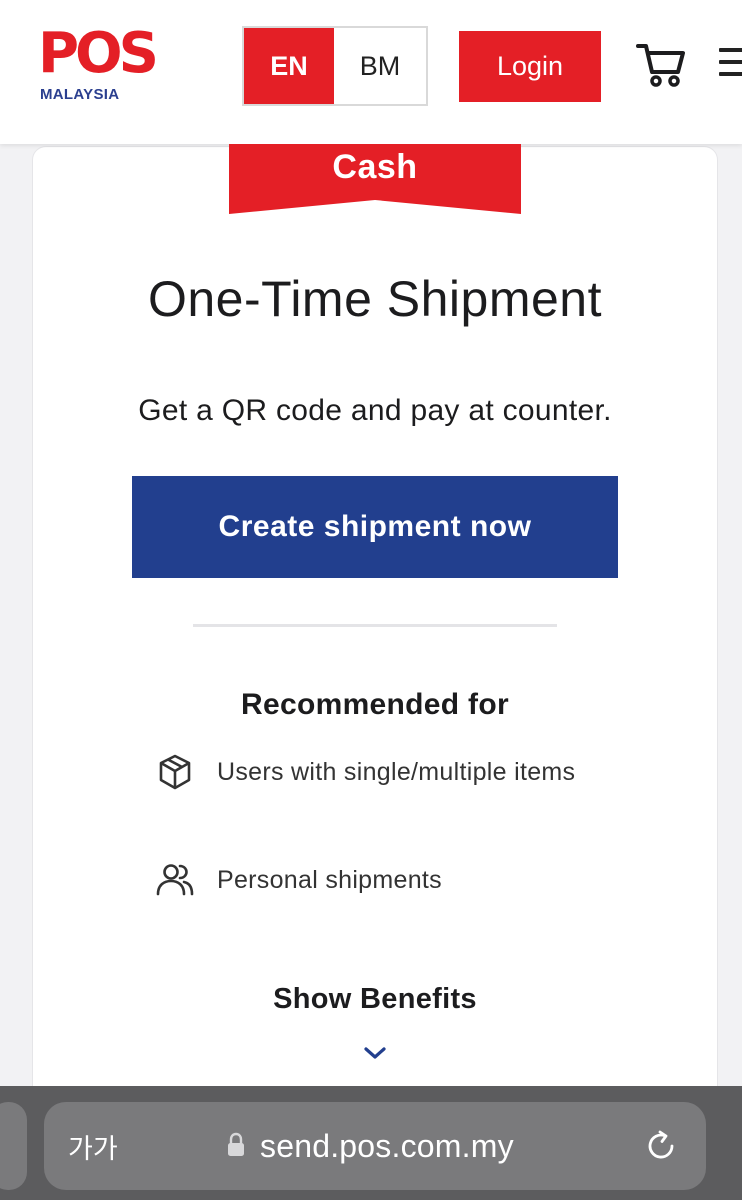 The image size is (742, 1200). What do you see at coordinates (175, 772) in the screenshot?
I see `package-icon` at bounding box center [175, 772].